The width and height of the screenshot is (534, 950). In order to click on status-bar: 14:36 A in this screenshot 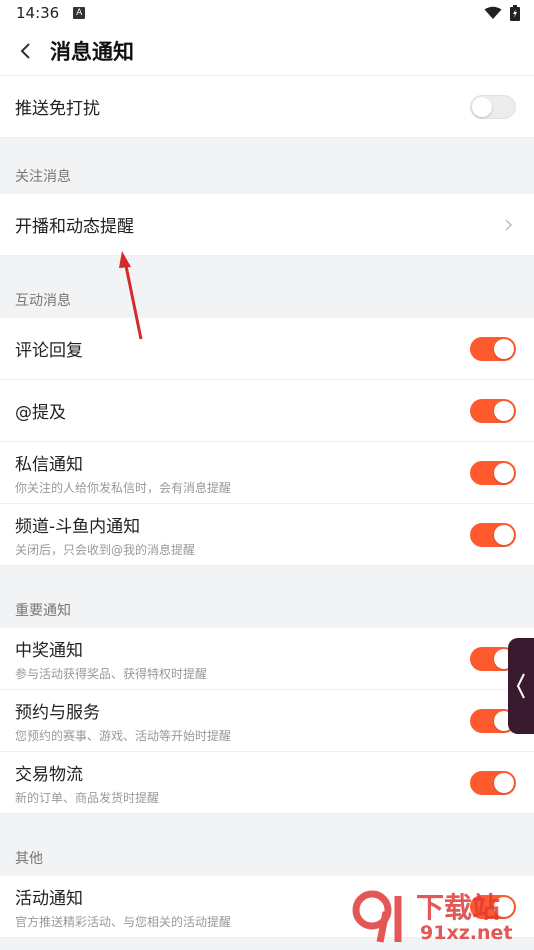, I will do `click(267, 13)`.